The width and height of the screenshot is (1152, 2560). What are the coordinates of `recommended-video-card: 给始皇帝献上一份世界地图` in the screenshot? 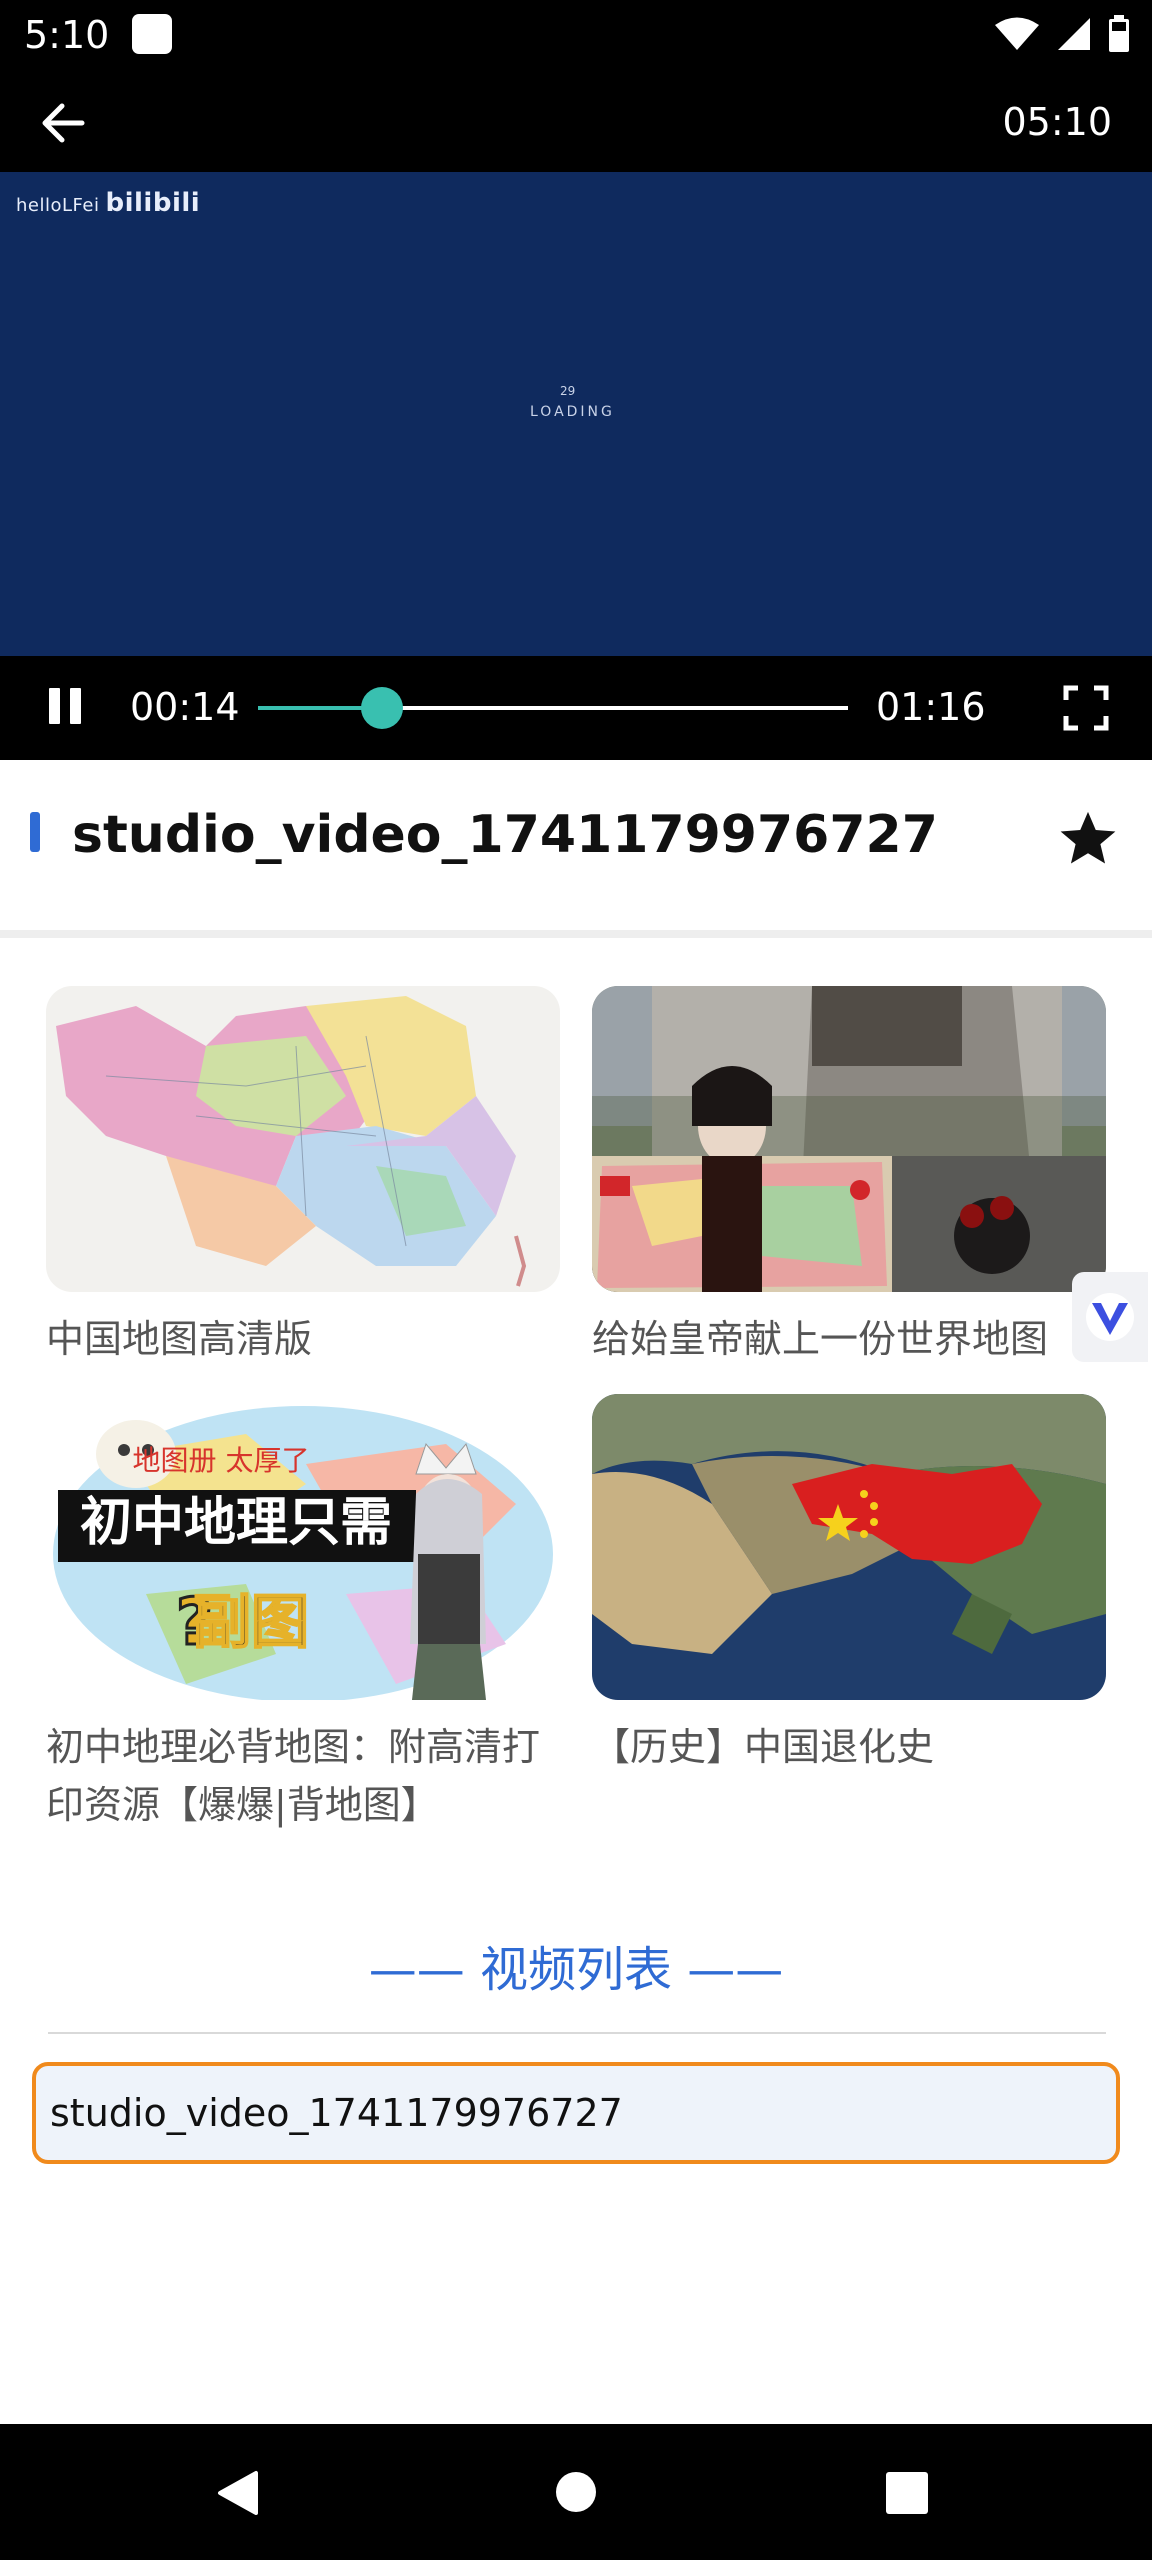 It's located at (849, 1177).